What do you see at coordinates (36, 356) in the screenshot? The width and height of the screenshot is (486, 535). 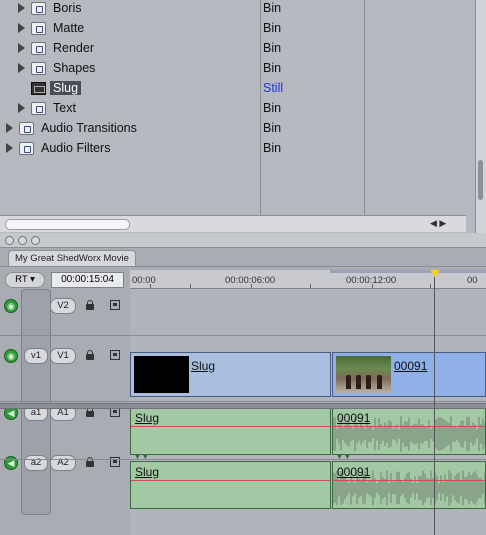 I see `source-v1: v1` at bounding box center [36, 356].